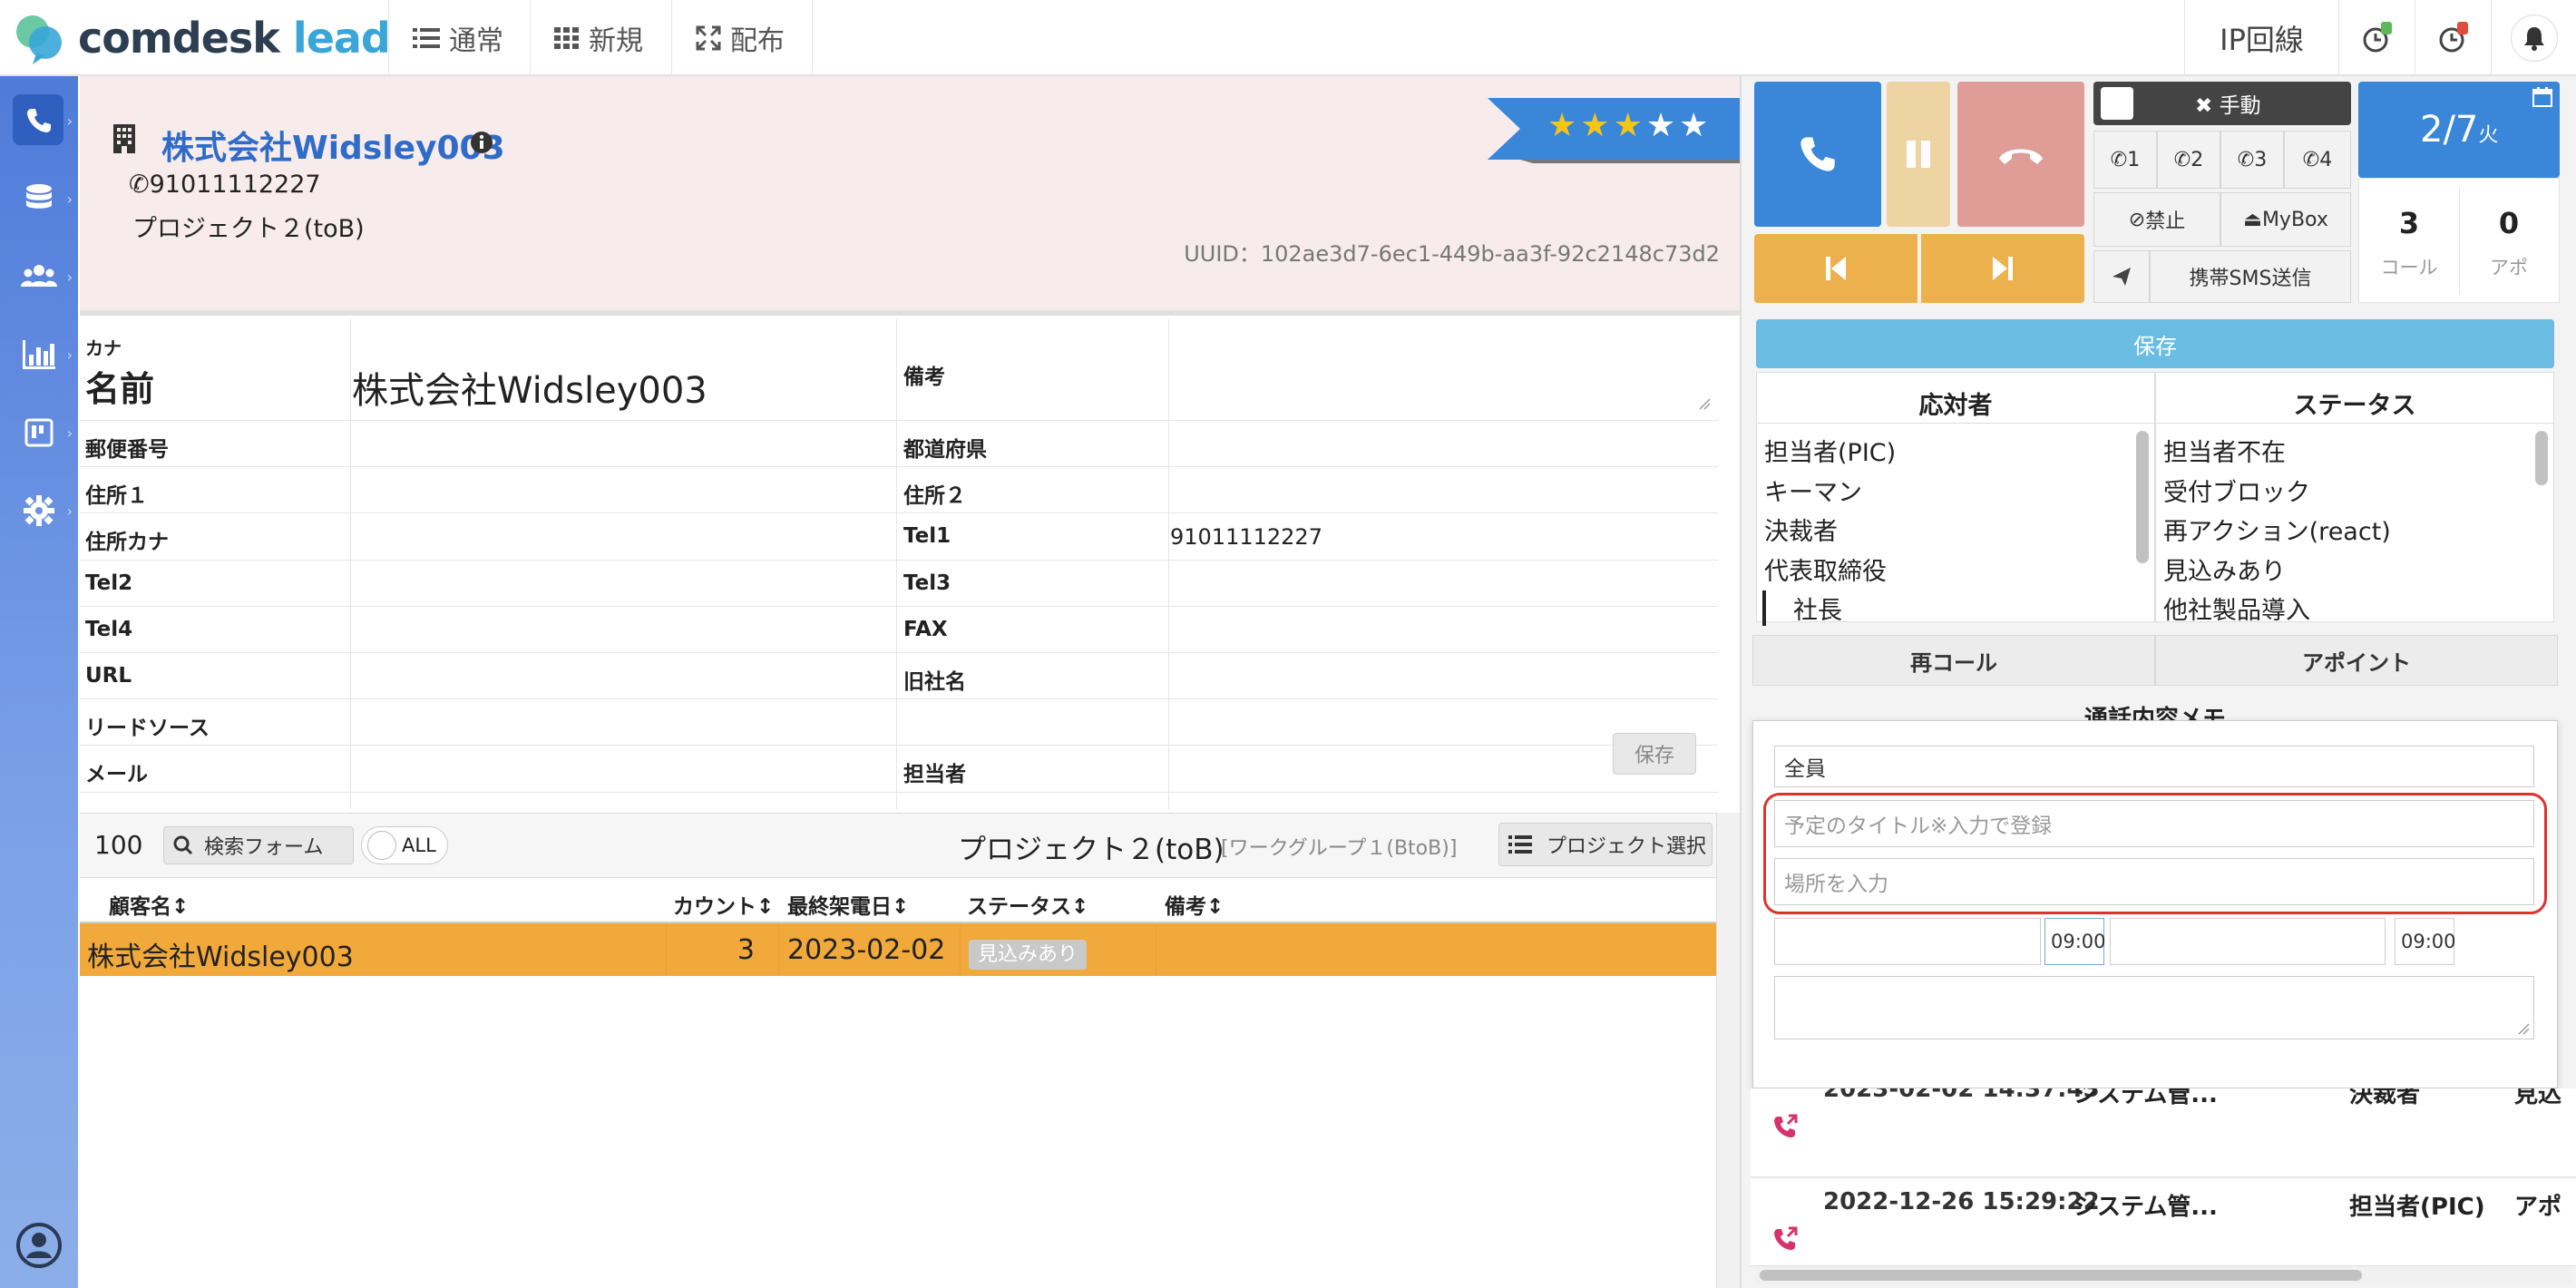 The width and height of the screenshot is (2576, 1288). Describe the element at coordinates (2061, 1275) in the screenshot. I see `history-scroll-thumb` at that location.